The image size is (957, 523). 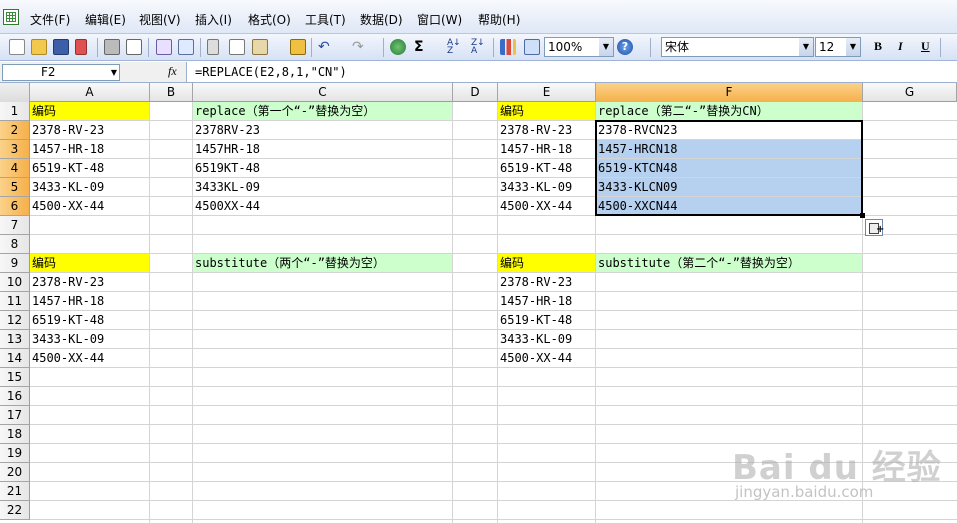 What do you see at coordinates (11, 17) in the screenshot?
I see `excel-app-icon` at bounding box center [11, 17].